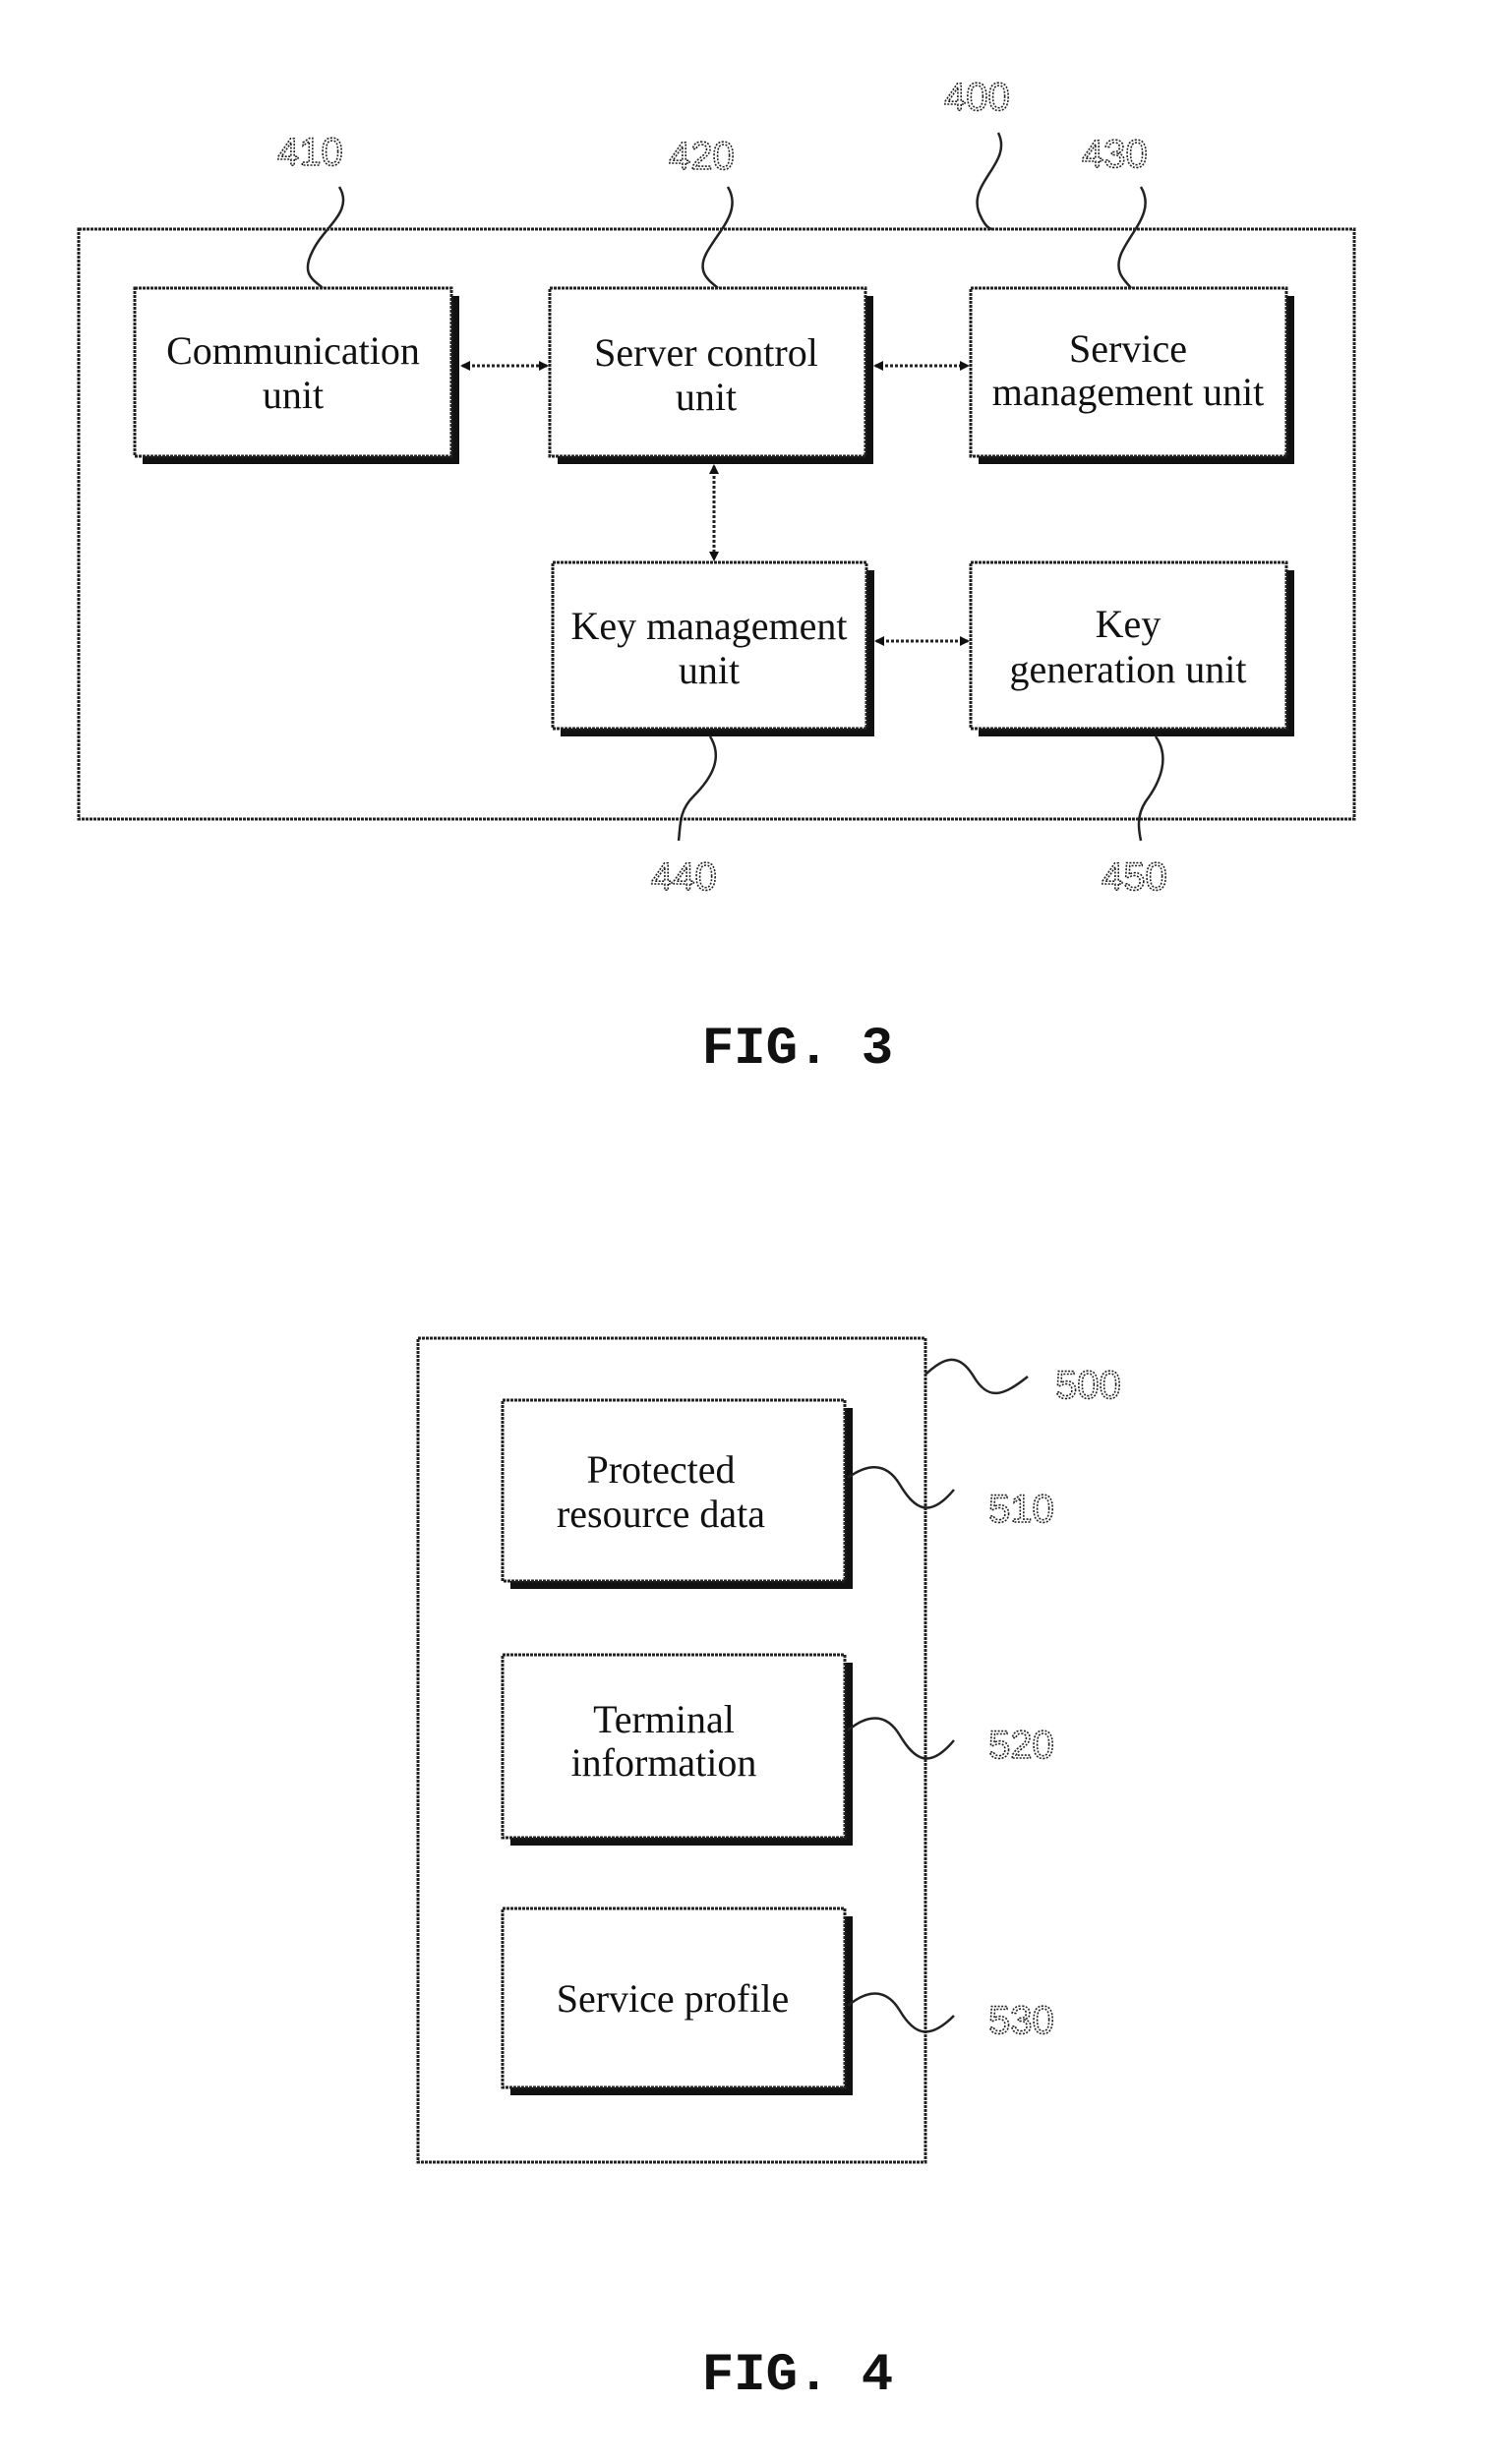 The height and width of the screenshot is (2464, 1489). I want to click on ref-520: 520, so click(1021, 1745).